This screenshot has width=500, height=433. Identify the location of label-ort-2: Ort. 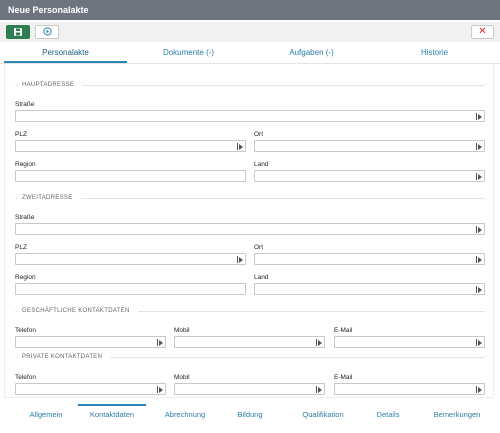
(259, 247).